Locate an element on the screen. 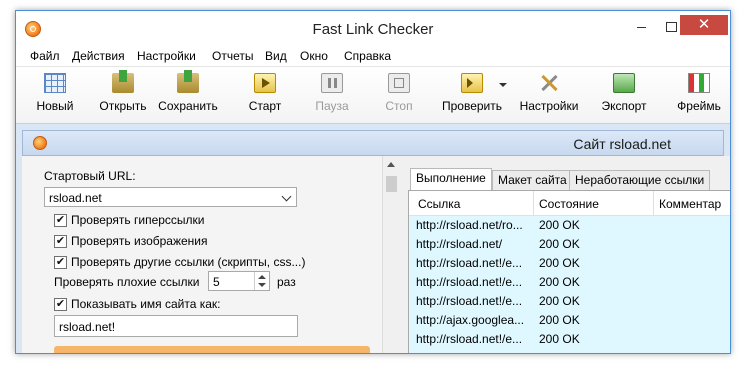  column-comment: Комментар is located at coordinates (690, 204).